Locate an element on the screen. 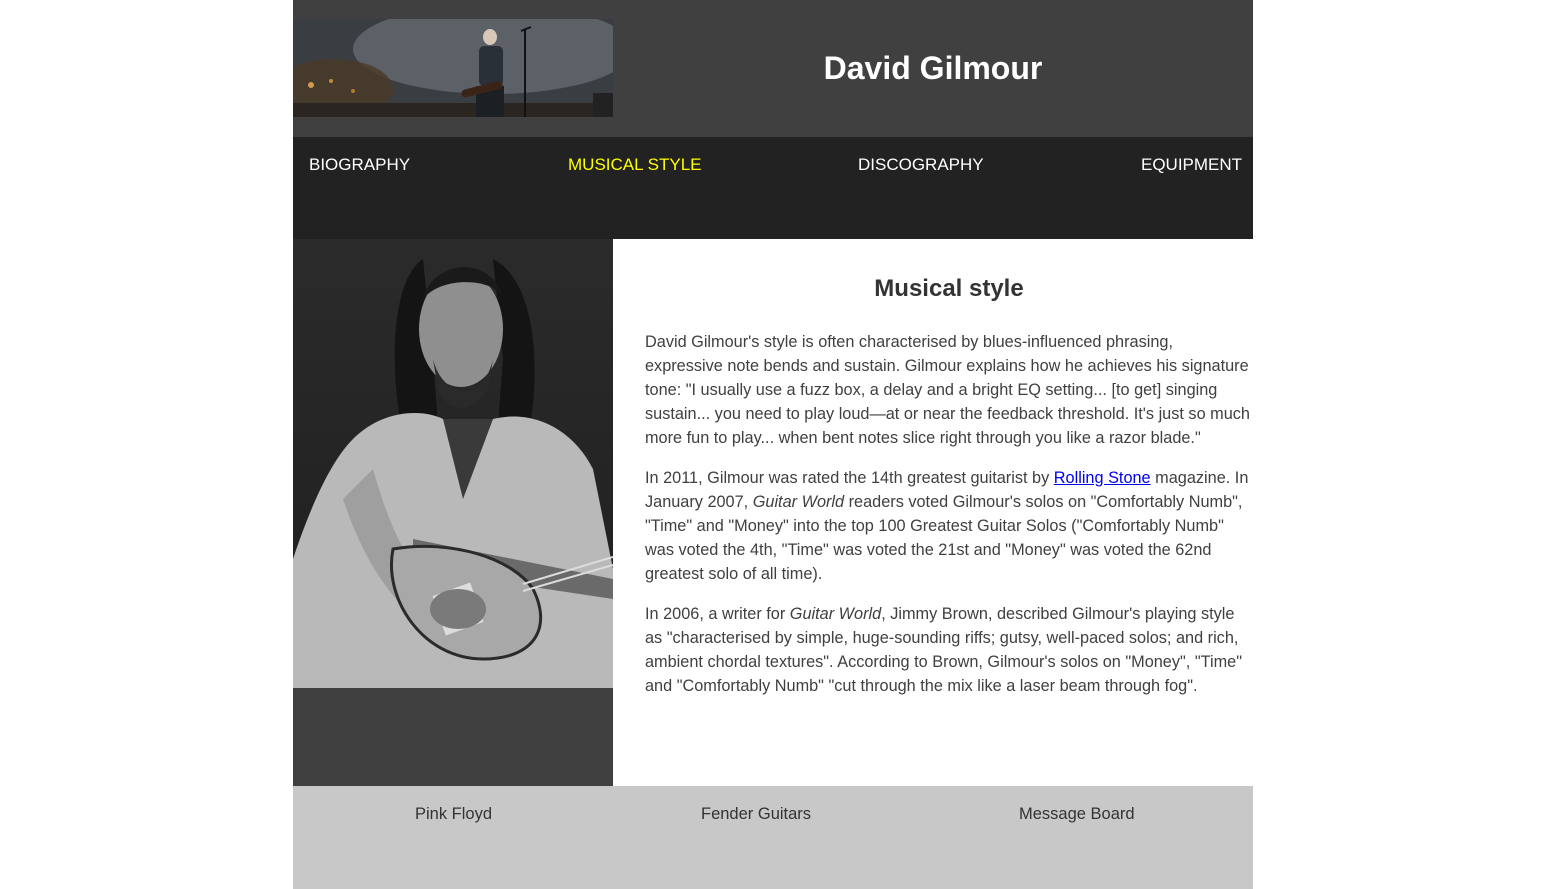 The width and height of the screenshot is (1545, 889). nav-equipment: EQUIPMENT is located at coordinates (1191, 165).